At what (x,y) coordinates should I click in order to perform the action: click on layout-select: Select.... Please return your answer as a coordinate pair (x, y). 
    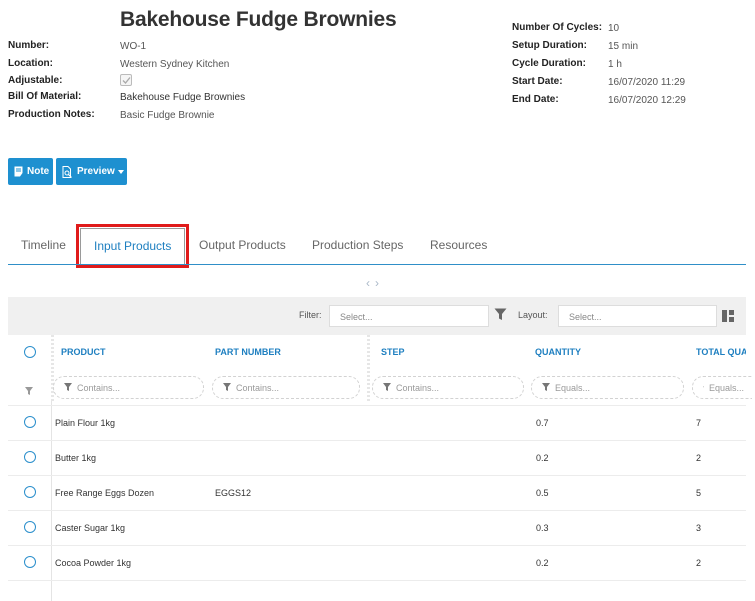
    Looking at the image, I should click on (637, 316).